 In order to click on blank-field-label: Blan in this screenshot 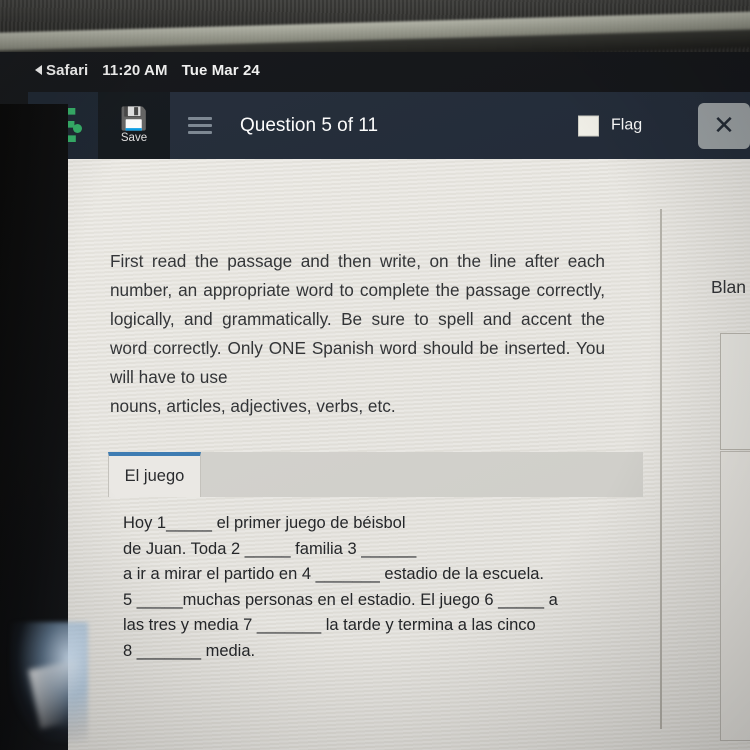, I will do `click(729, 287)`.